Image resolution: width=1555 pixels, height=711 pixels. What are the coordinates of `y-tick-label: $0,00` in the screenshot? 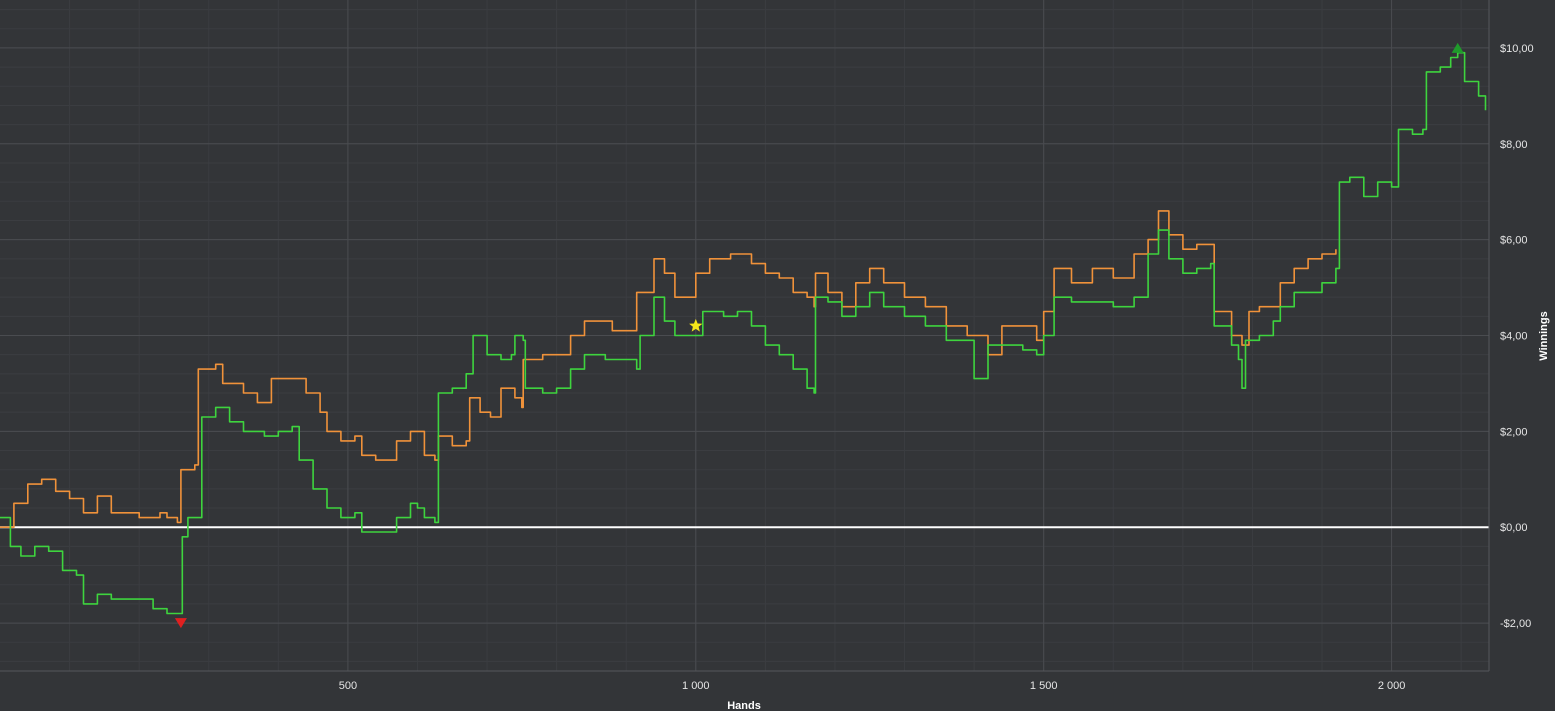 It's located at (1514, 528).